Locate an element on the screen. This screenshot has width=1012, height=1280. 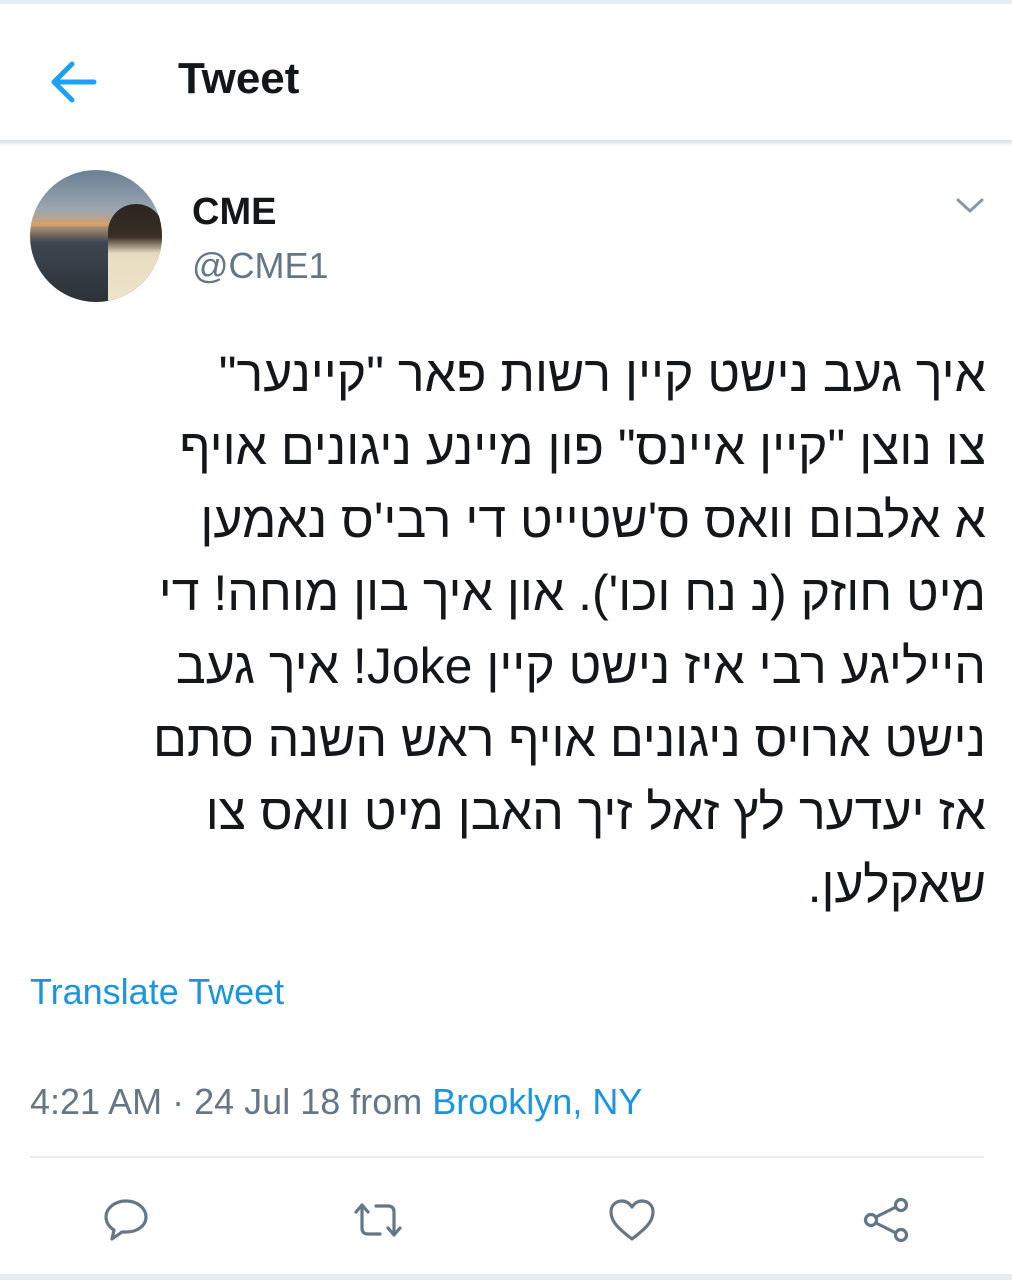
like-button is located at coordinates (632, 1220).